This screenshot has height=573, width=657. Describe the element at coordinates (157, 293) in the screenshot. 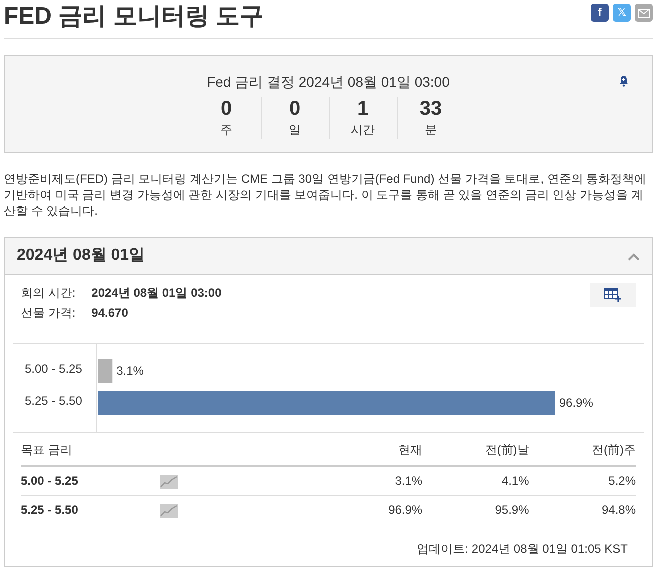

I see `info-value: 2024년 08월 01일 03:00` at that location.